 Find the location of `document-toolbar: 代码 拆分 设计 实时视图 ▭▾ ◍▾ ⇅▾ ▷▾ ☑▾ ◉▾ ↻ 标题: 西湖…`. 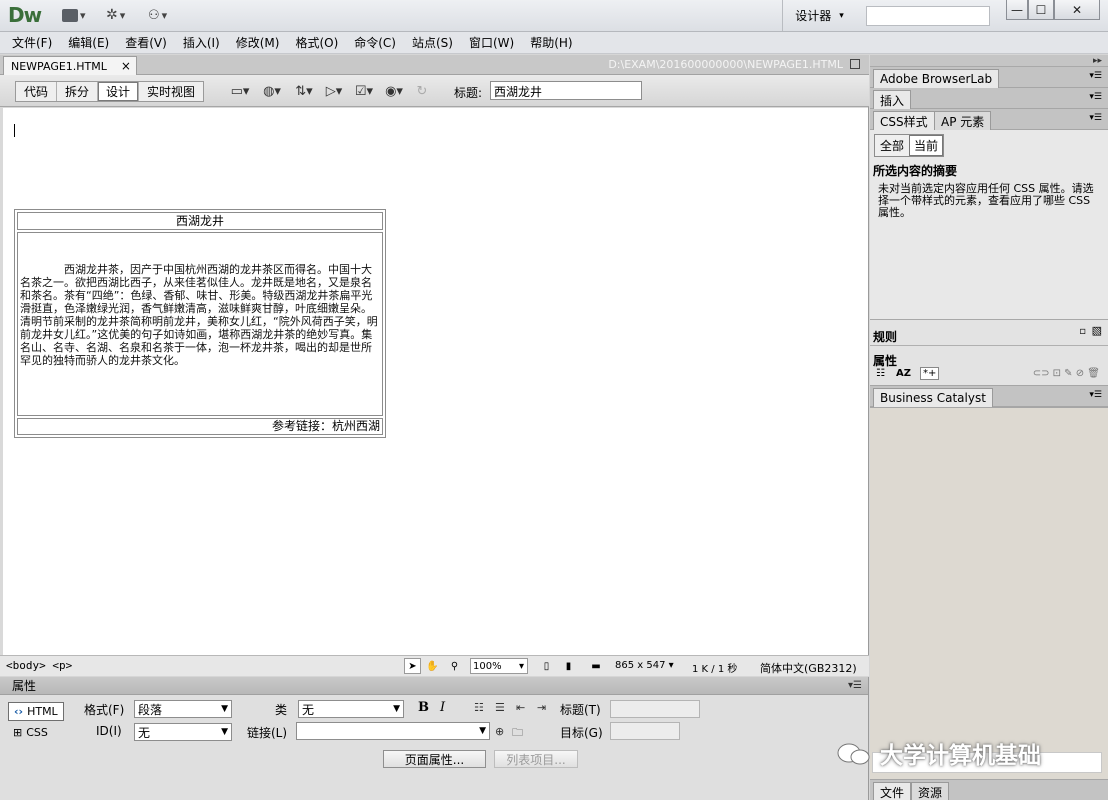

document-toolbar: 代码 拆分 设计 实时视图 ▭▾ ◍▾ ⇅▾ ▷▾ ☑▾ ◉▾ ↻ 标题: 西湖… is located at coordinates (434, 91).